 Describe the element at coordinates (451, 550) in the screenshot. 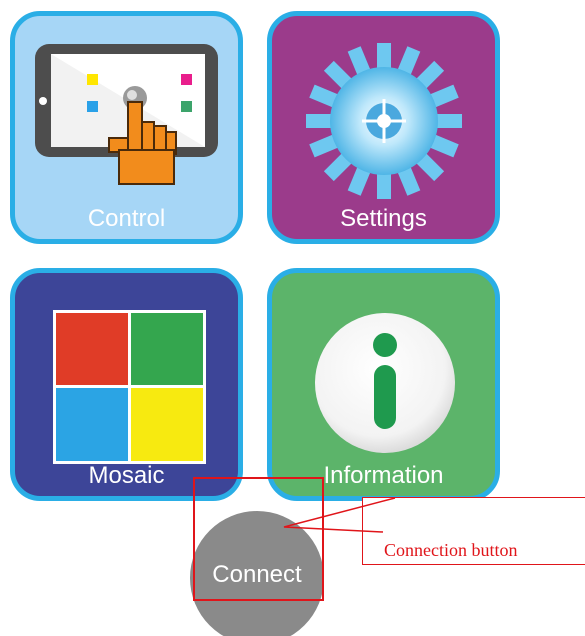

I see `callout-text: Connection button` at that location.